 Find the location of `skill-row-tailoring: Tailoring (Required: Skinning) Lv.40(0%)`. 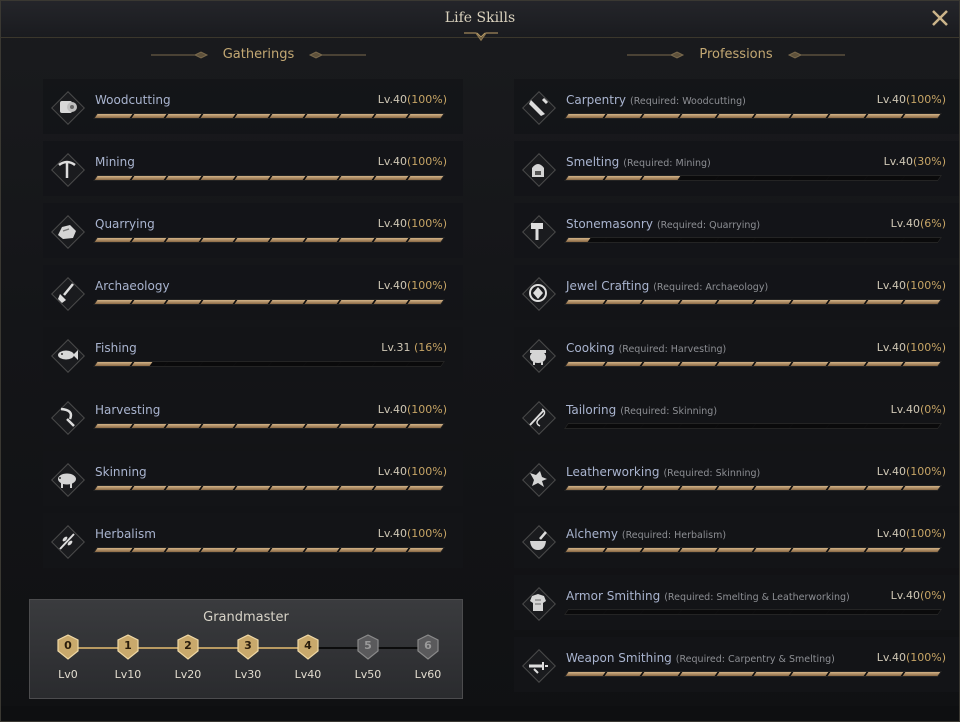

skill-row-tailoring: Tailoring (Required: Skinning) Lv.40(0%) is located at coordinates (736, 416).